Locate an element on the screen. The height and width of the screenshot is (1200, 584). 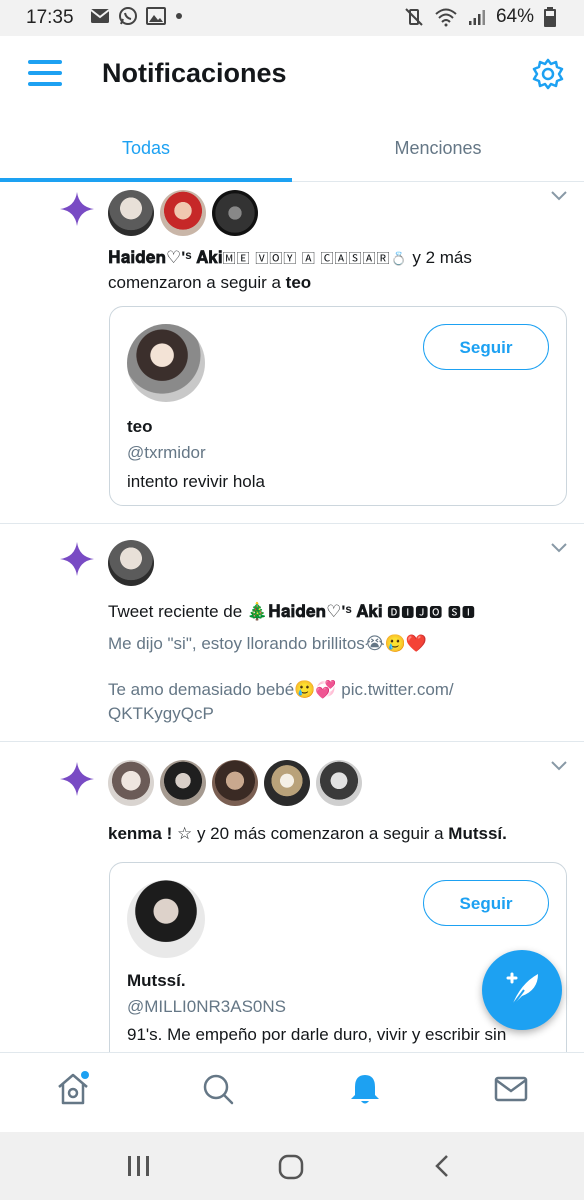
bottom-navigation is located at coordinates (292, 1092).